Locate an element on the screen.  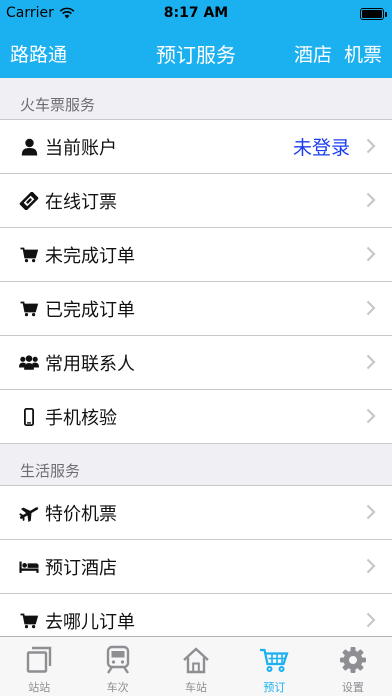
list-item: 去哪儿订单 is located at coordinates (196, 615).